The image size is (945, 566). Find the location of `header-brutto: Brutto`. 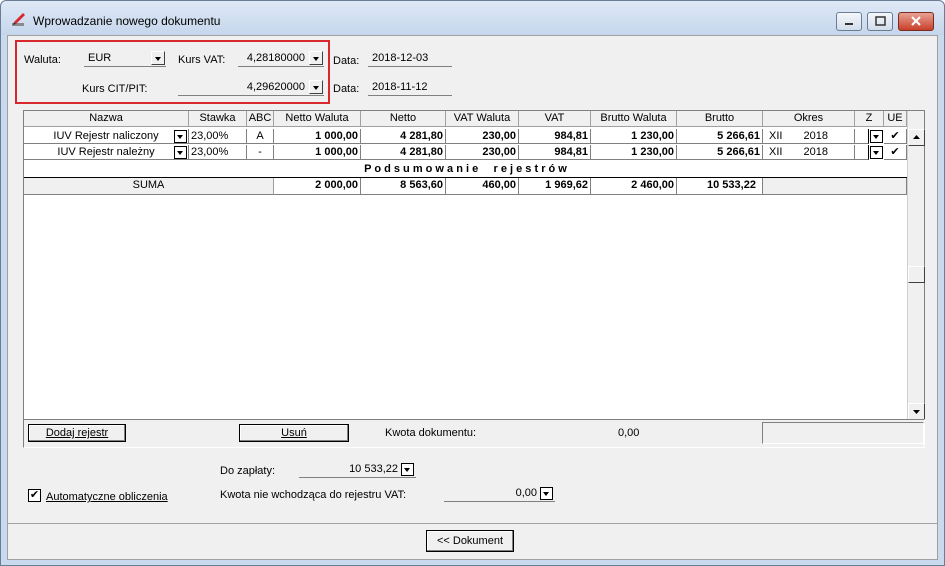

header-brutto: Brutto is located at coordinates (720, 119).